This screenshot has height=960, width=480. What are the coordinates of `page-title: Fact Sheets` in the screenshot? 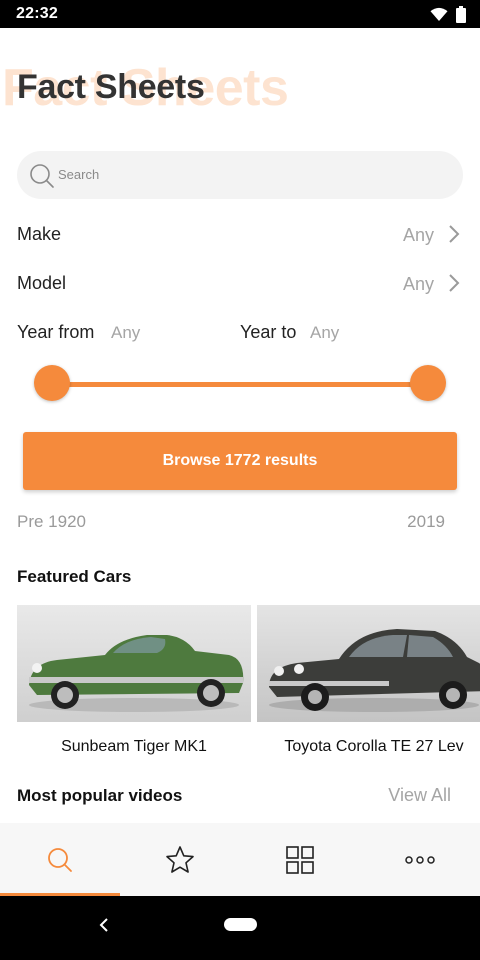 It's located at (111, 87).